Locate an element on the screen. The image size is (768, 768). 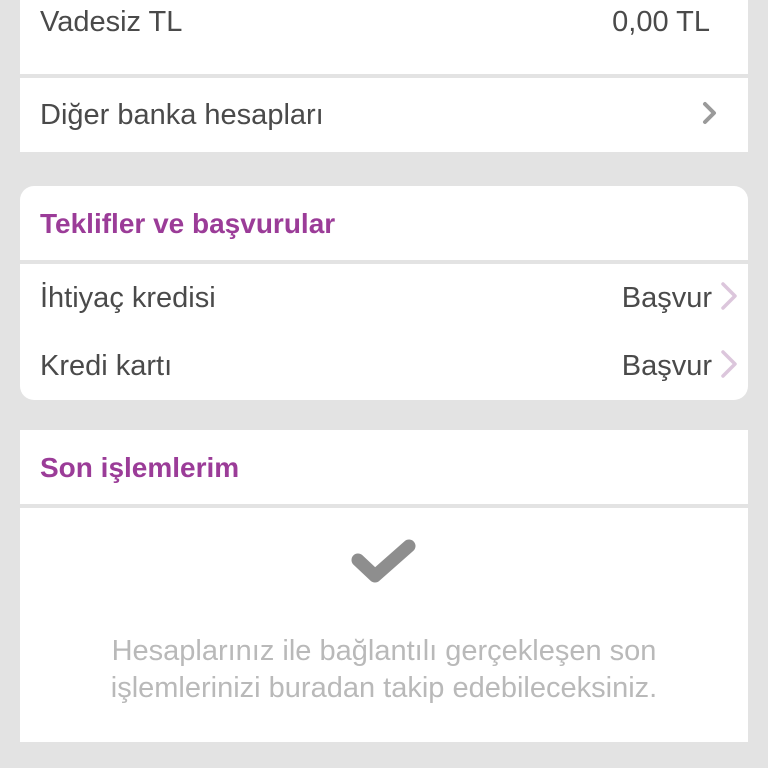
checkmark-icon is located at coordinates (384, 564).